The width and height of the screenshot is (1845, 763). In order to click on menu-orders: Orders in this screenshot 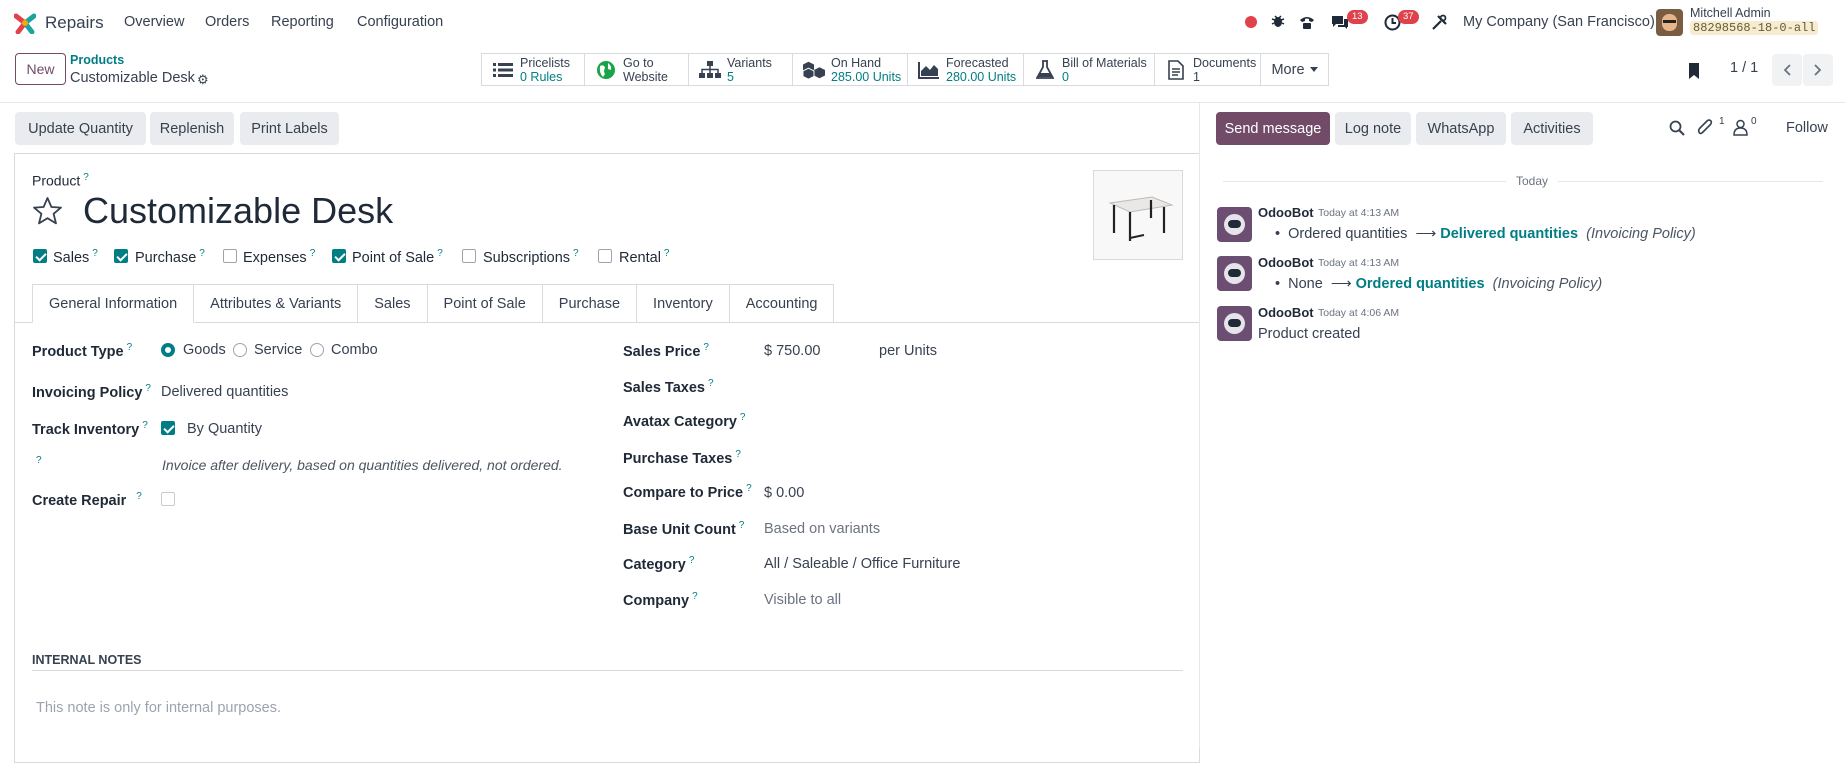, I will do `click(227, 22)`.